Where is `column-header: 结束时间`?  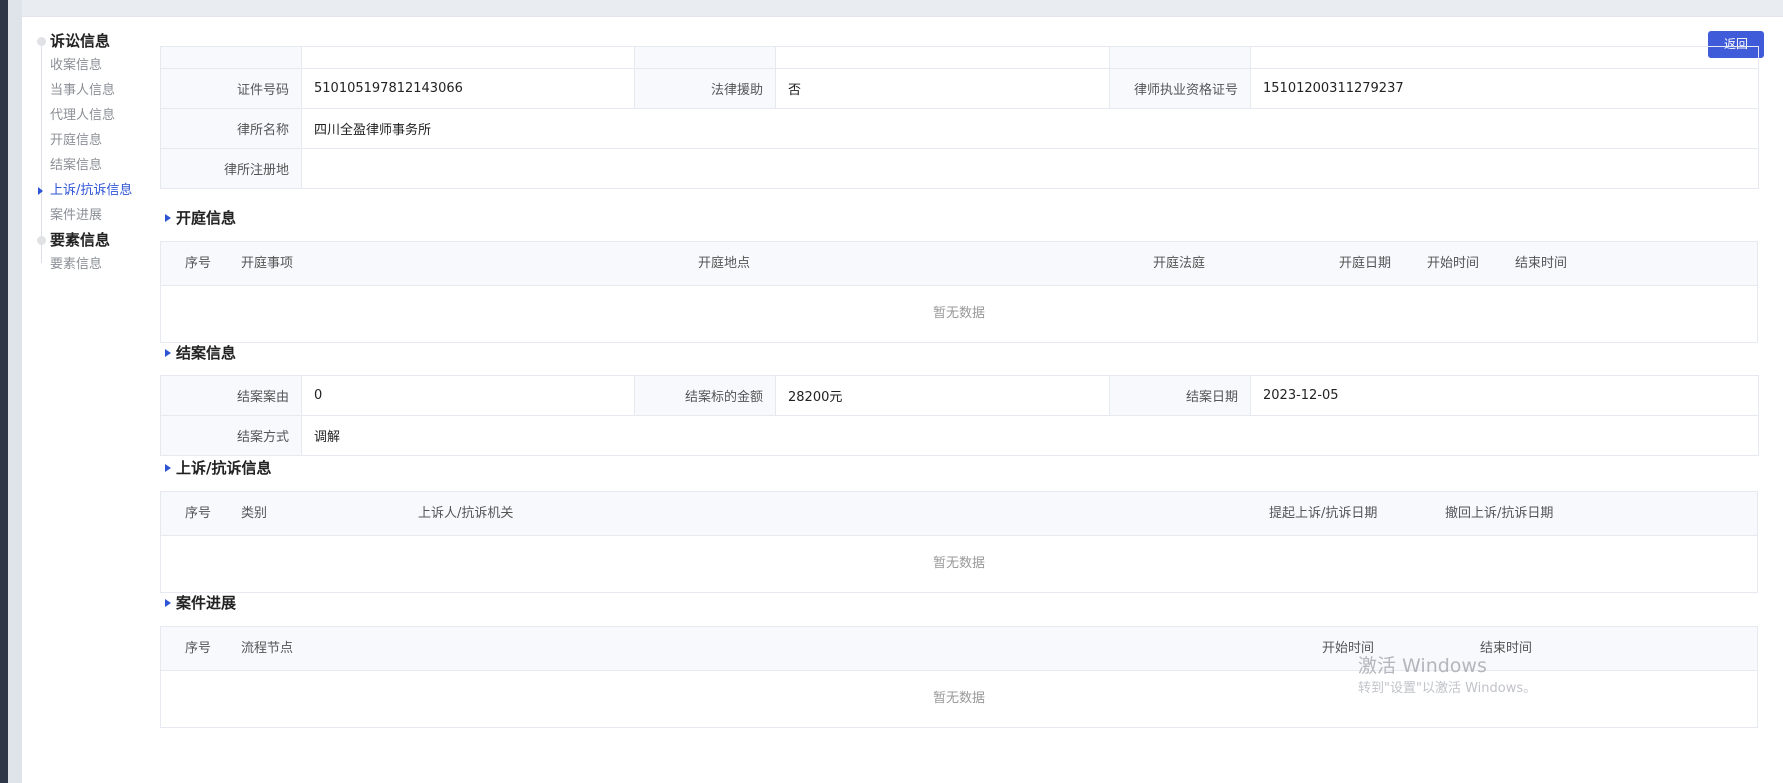 column-header: 结束时间 is located at coordinates (1541, 263).